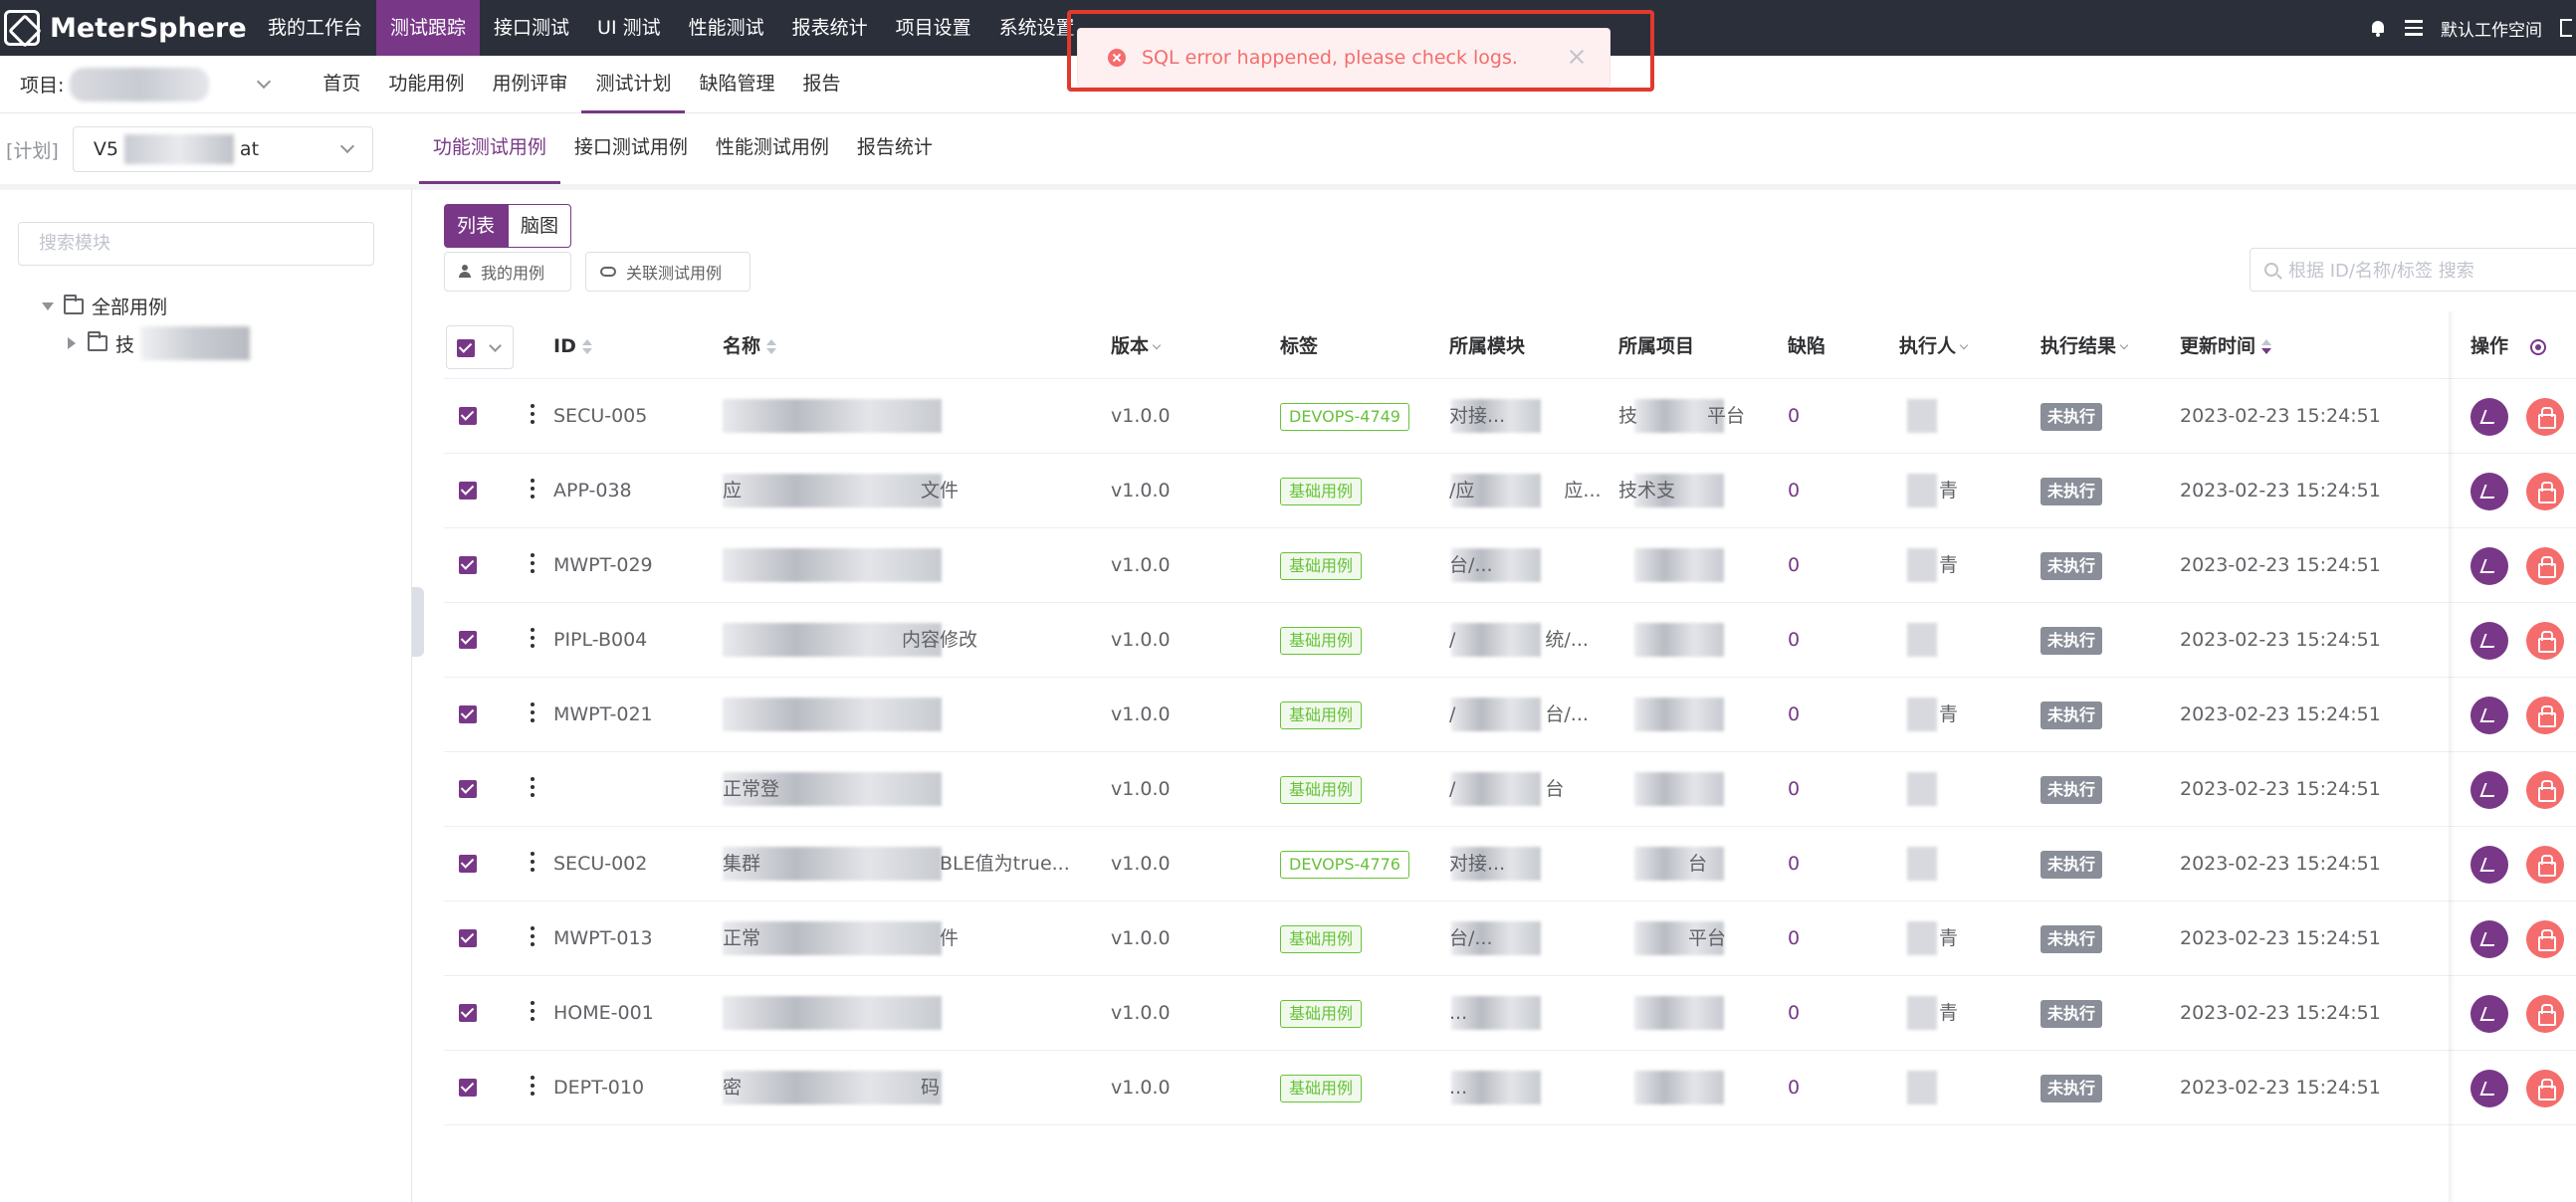 This screenshot has height=1202, width=2576. I want to click on language-icon, so click(2566, 28).